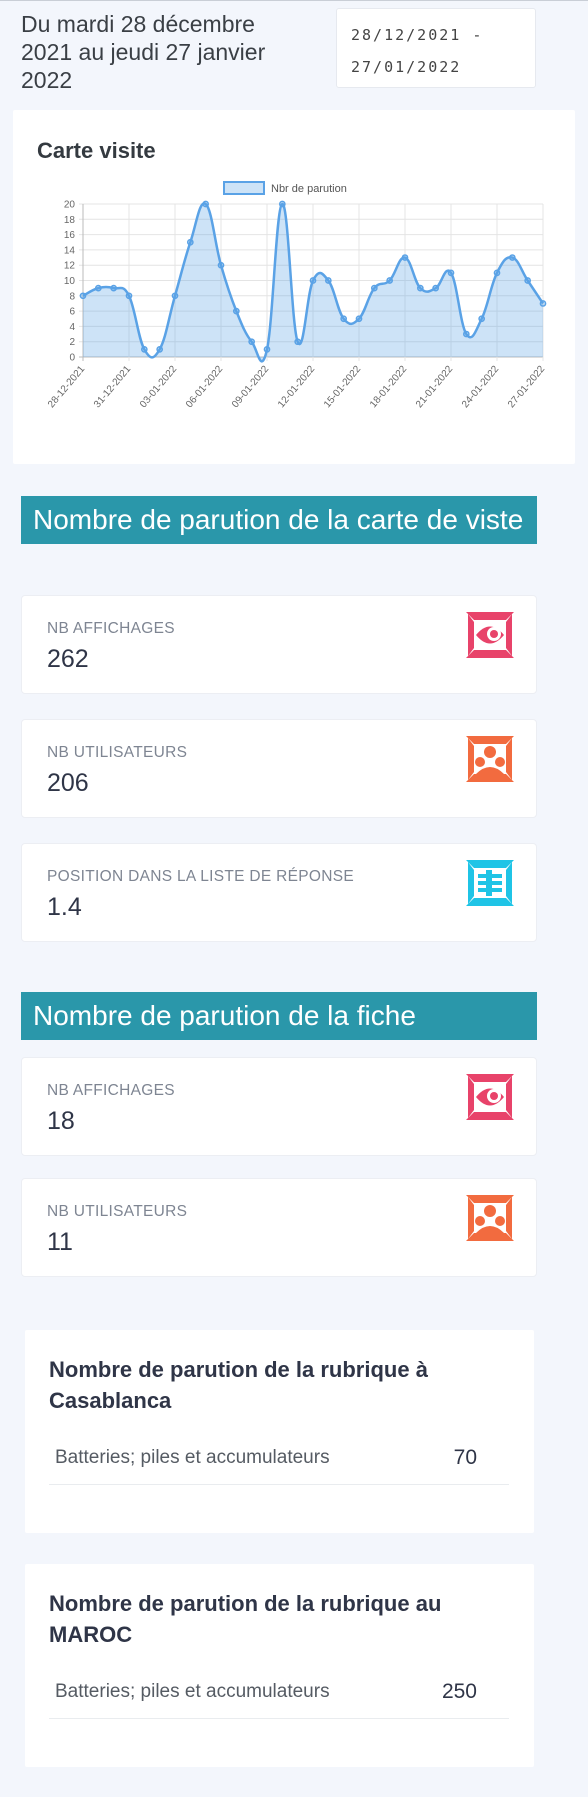  What do you see at coordinates (70, 205) in the screenshot?
I see `y-tick-label: 20` at bounding box center [70, 205].